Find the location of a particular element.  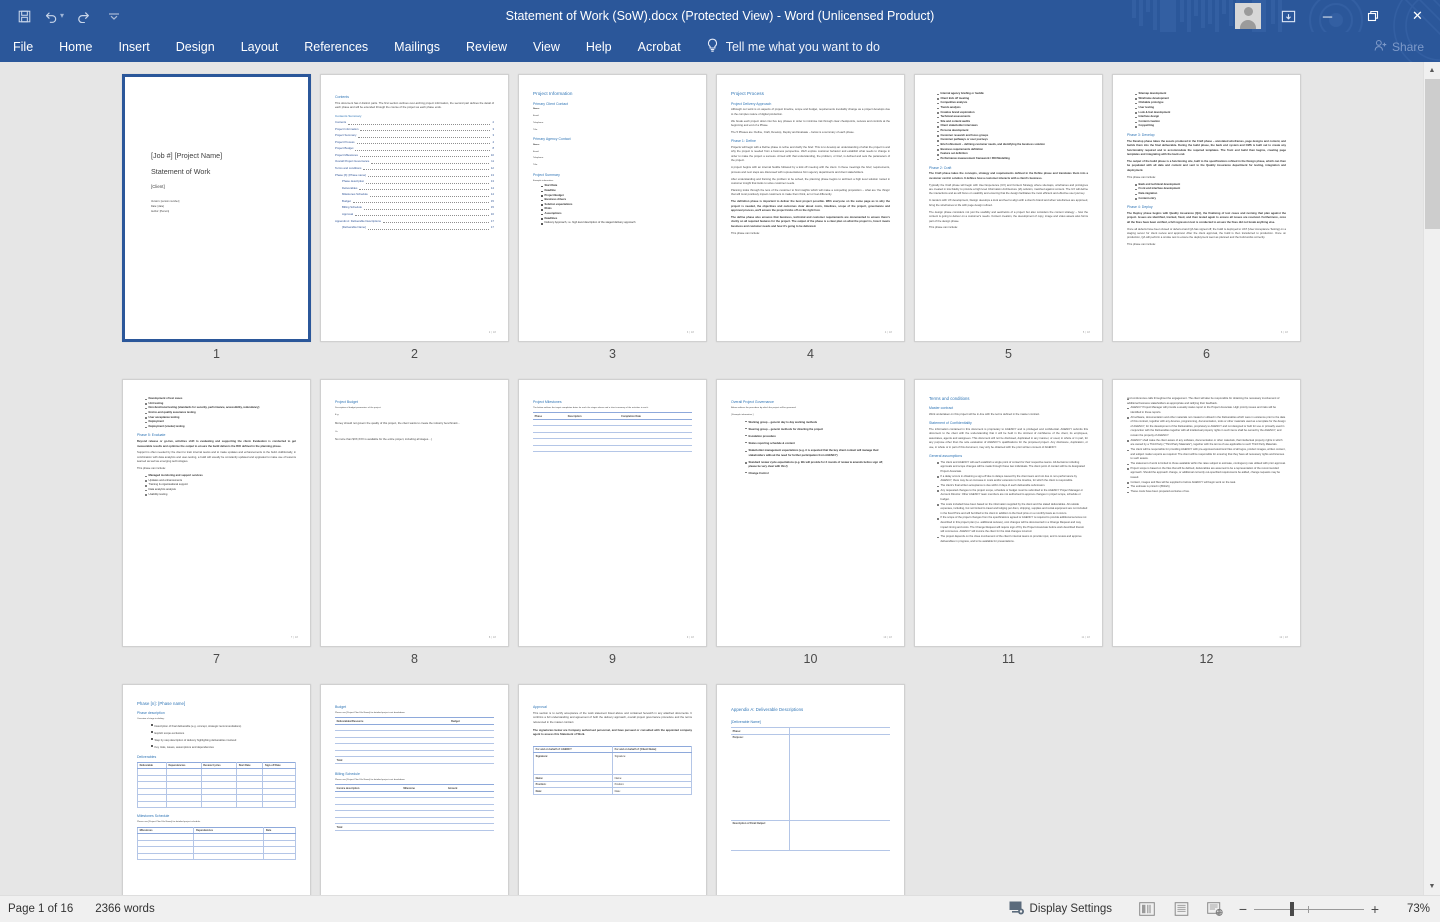

close-button: ✕ is located at coordinates (1417, 16).